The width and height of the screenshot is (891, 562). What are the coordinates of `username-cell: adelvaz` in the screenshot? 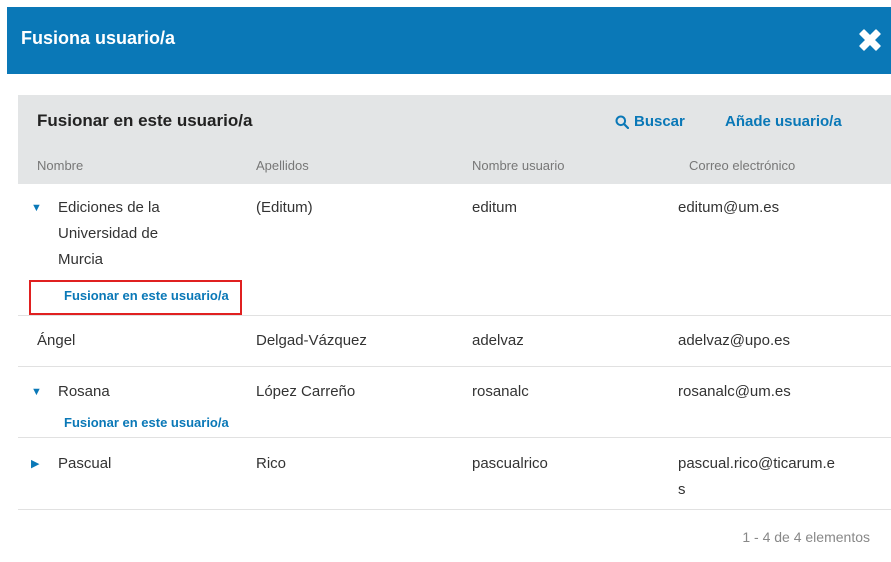 It's located at (498, 340).